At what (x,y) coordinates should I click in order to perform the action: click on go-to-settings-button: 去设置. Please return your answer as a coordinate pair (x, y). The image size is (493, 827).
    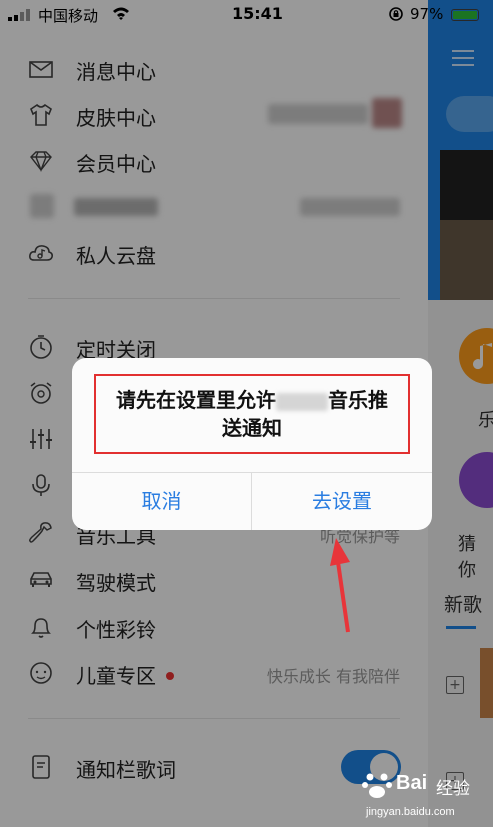
    Looking at the image, I should click on (342, 501).